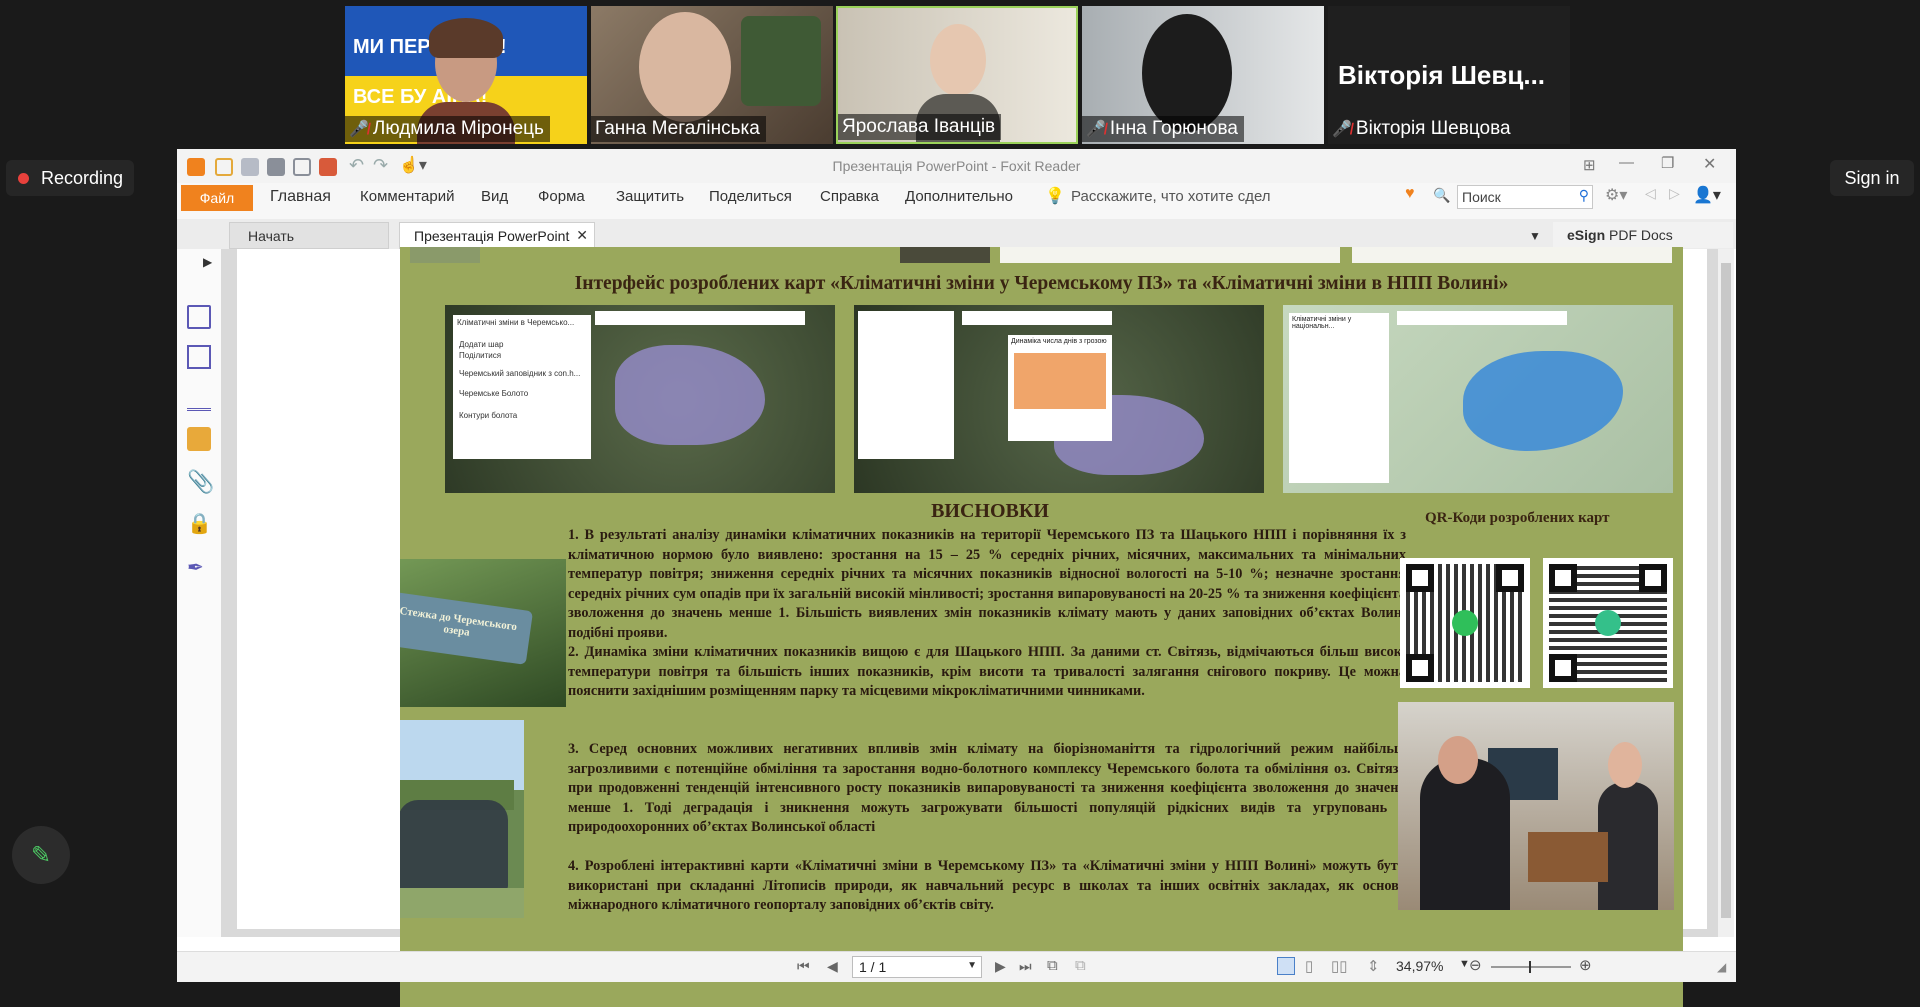 This screenshot has width=1920, height=1007. Describe the element at coordinates (1626, 162) in the screenshot. I see `minimize-button: —` at that location.